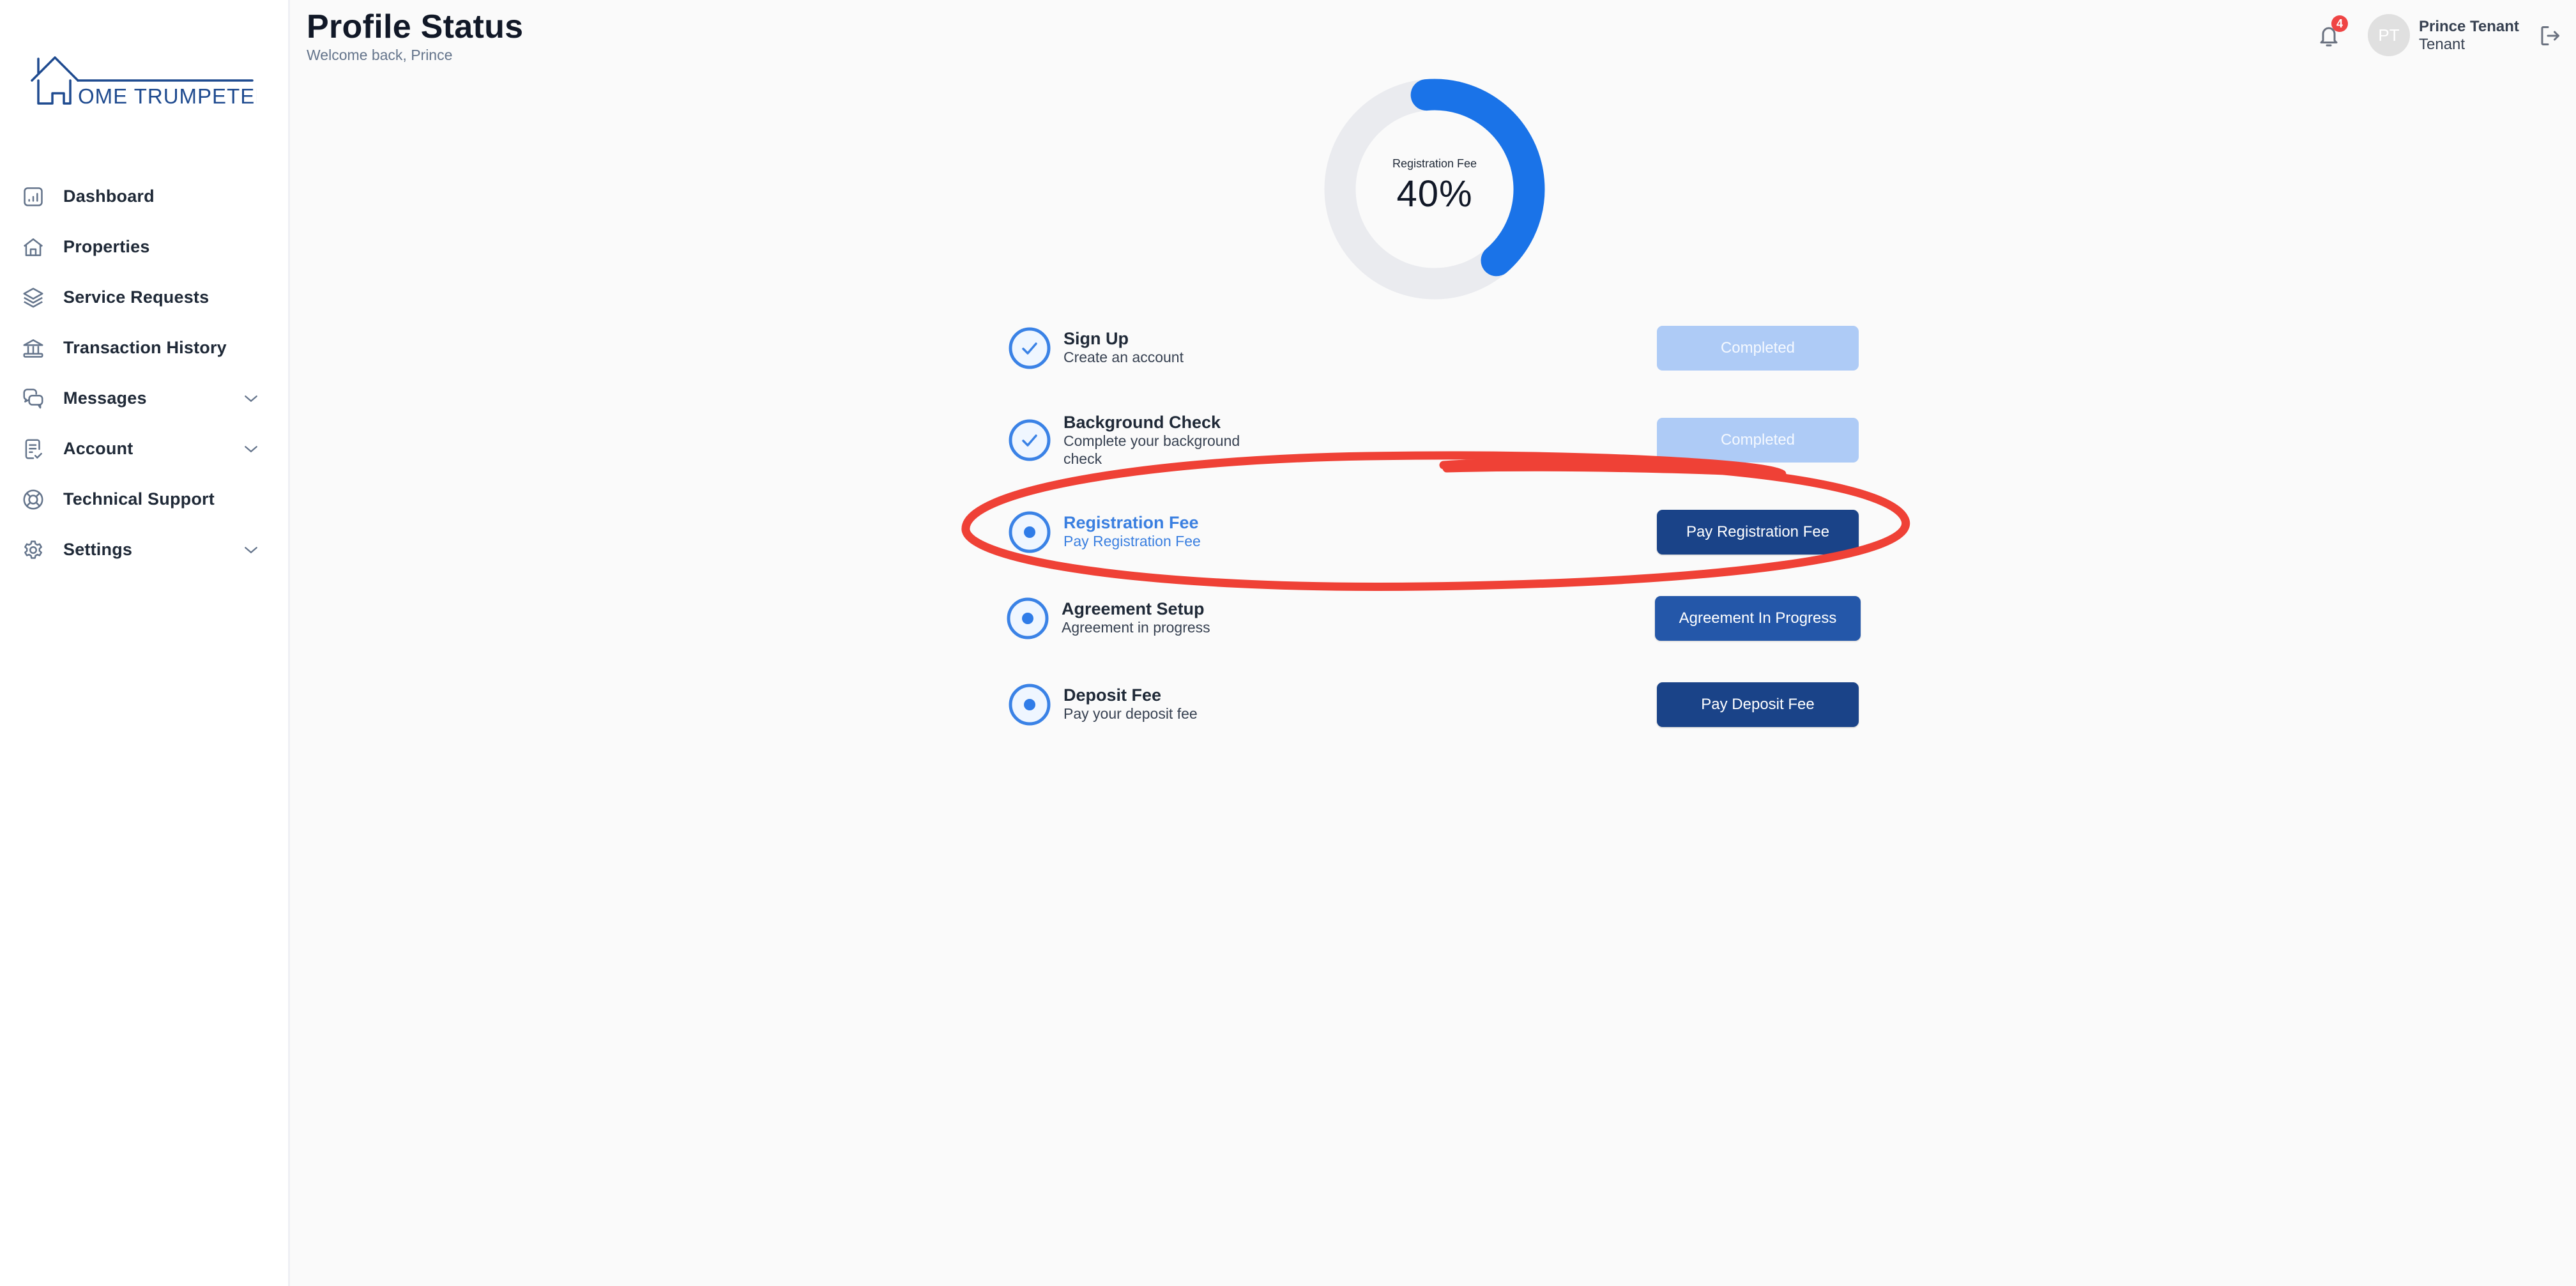  I want to click on layers-icon, so click(33, 297).